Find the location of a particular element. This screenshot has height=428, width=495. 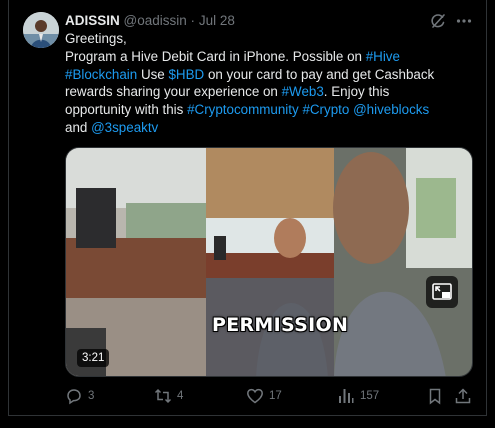

video-caption: PERMISSION is located at coordinates (280, 325).